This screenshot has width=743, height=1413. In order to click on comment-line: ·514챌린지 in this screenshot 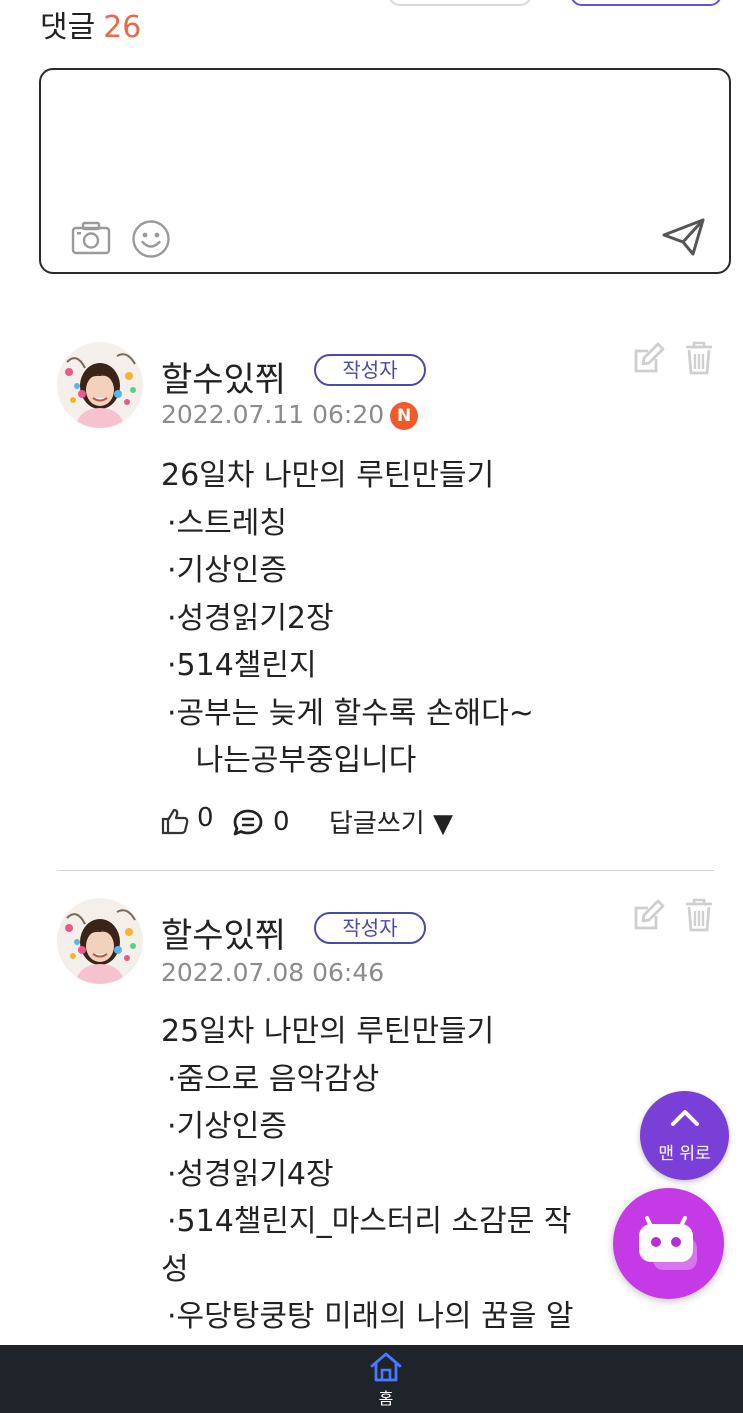, I will do `click(242, 665)`.